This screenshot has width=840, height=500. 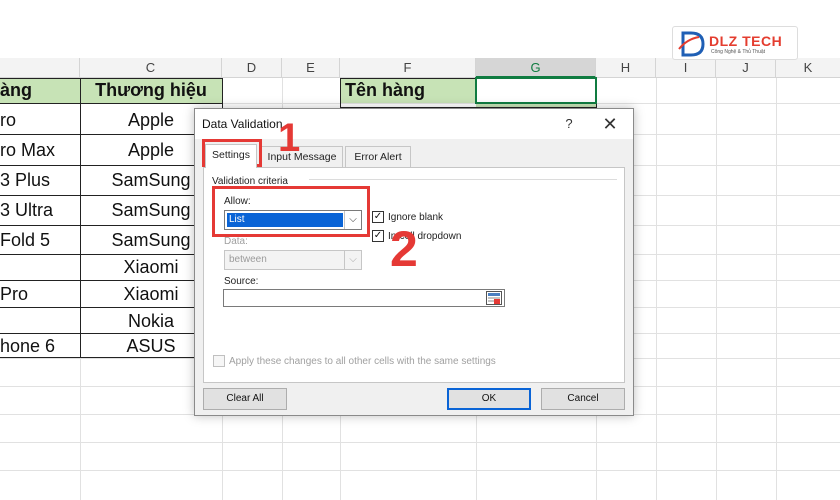 What do you see at coordinates (231, 156) in the screenshot?
I see `tab-settings: Settings` at bounding box center [231, 156].